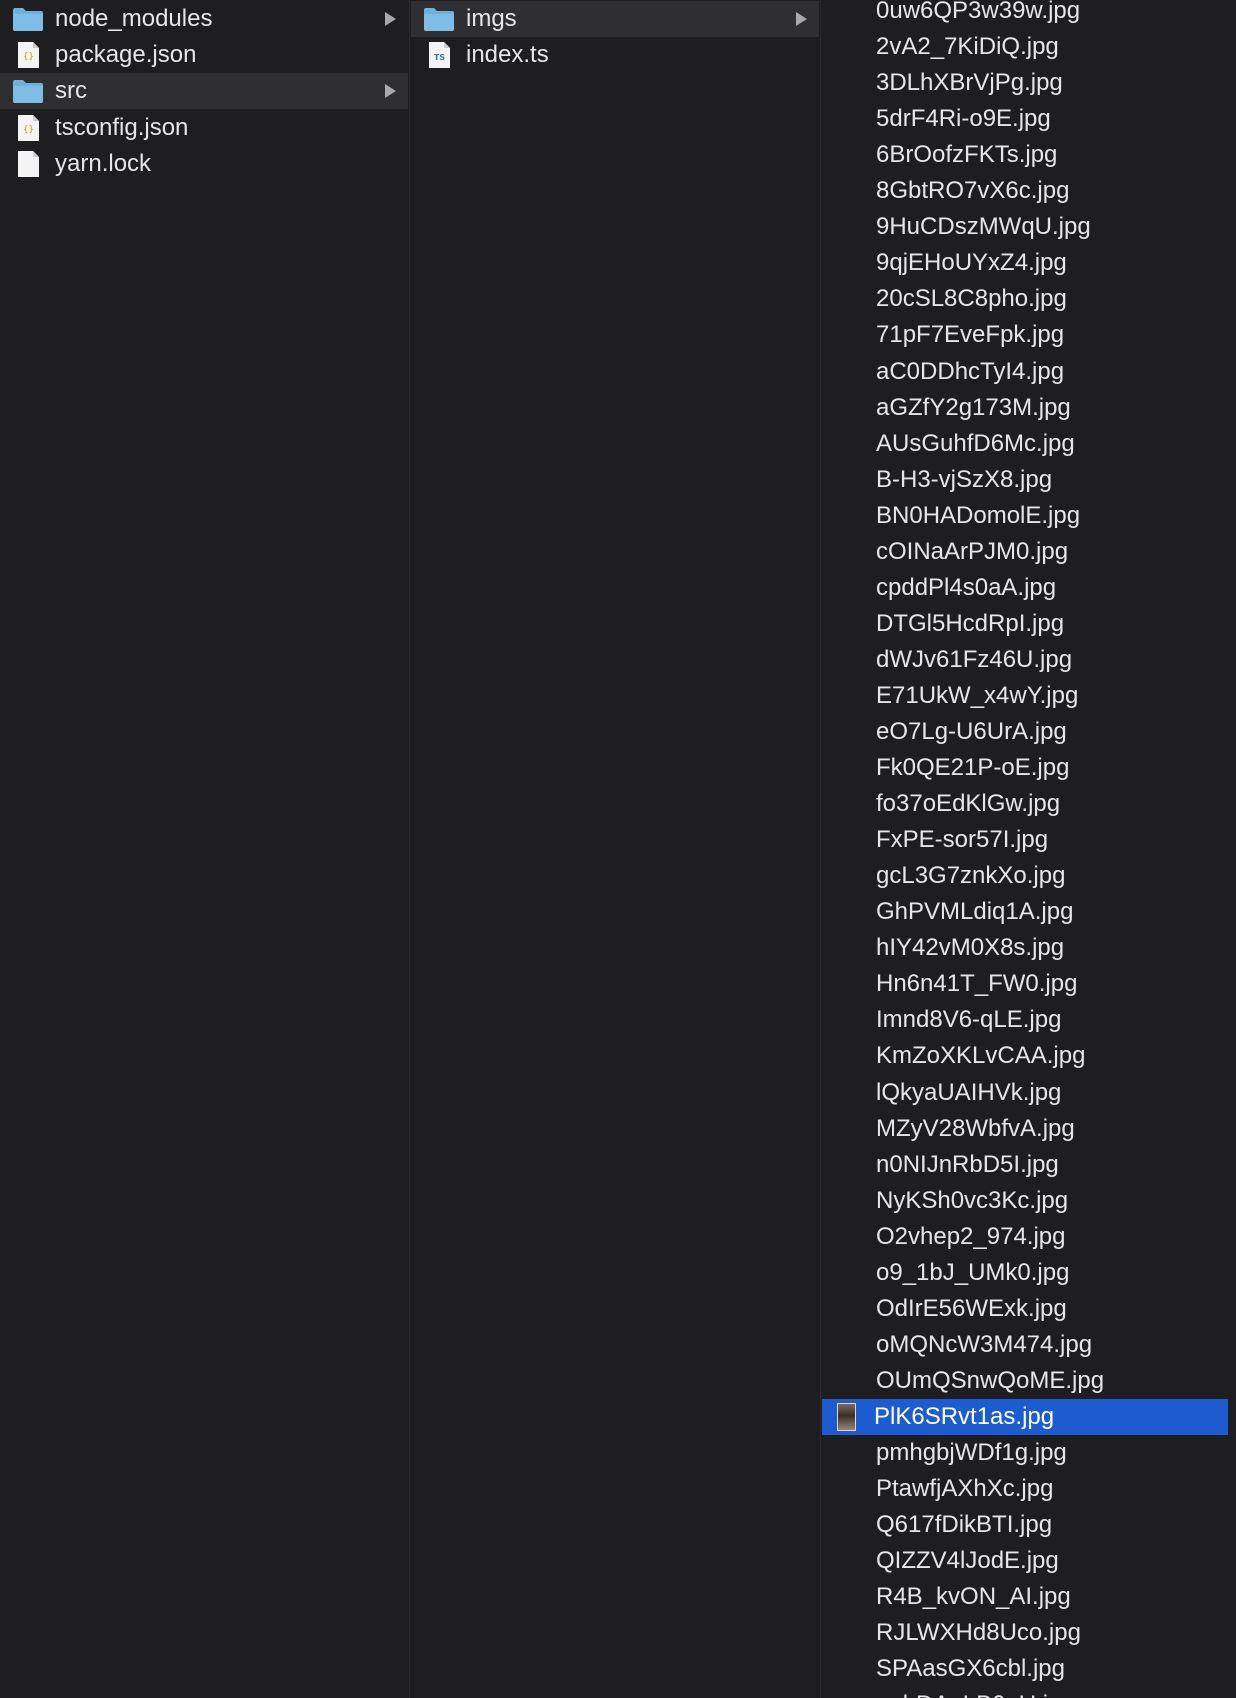 The image size is (1236, 1698). Describe the element at coordinates (390, 91) in the screenshot. I see `chevron-right-icon` at that location.